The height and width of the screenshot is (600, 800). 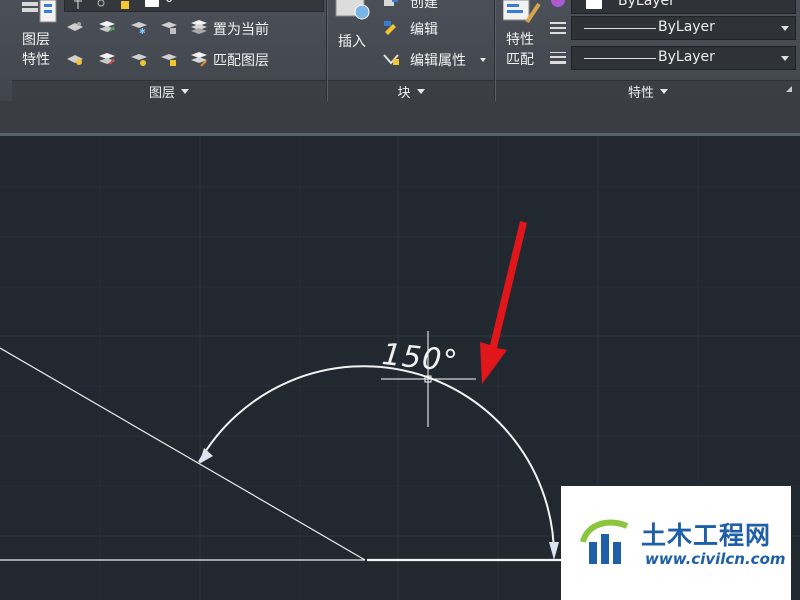 I want to click on layer-freeze-icon: ✱, so click(x=139, y=27).